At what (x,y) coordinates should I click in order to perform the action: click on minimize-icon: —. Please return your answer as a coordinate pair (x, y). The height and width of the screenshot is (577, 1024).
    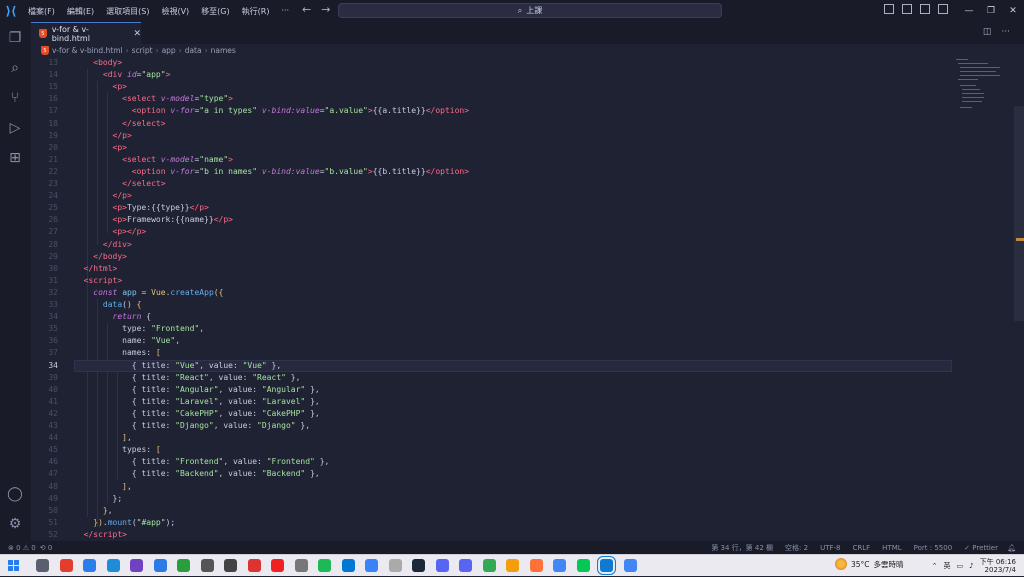
    Looking at the image, I should click on (969, 11).